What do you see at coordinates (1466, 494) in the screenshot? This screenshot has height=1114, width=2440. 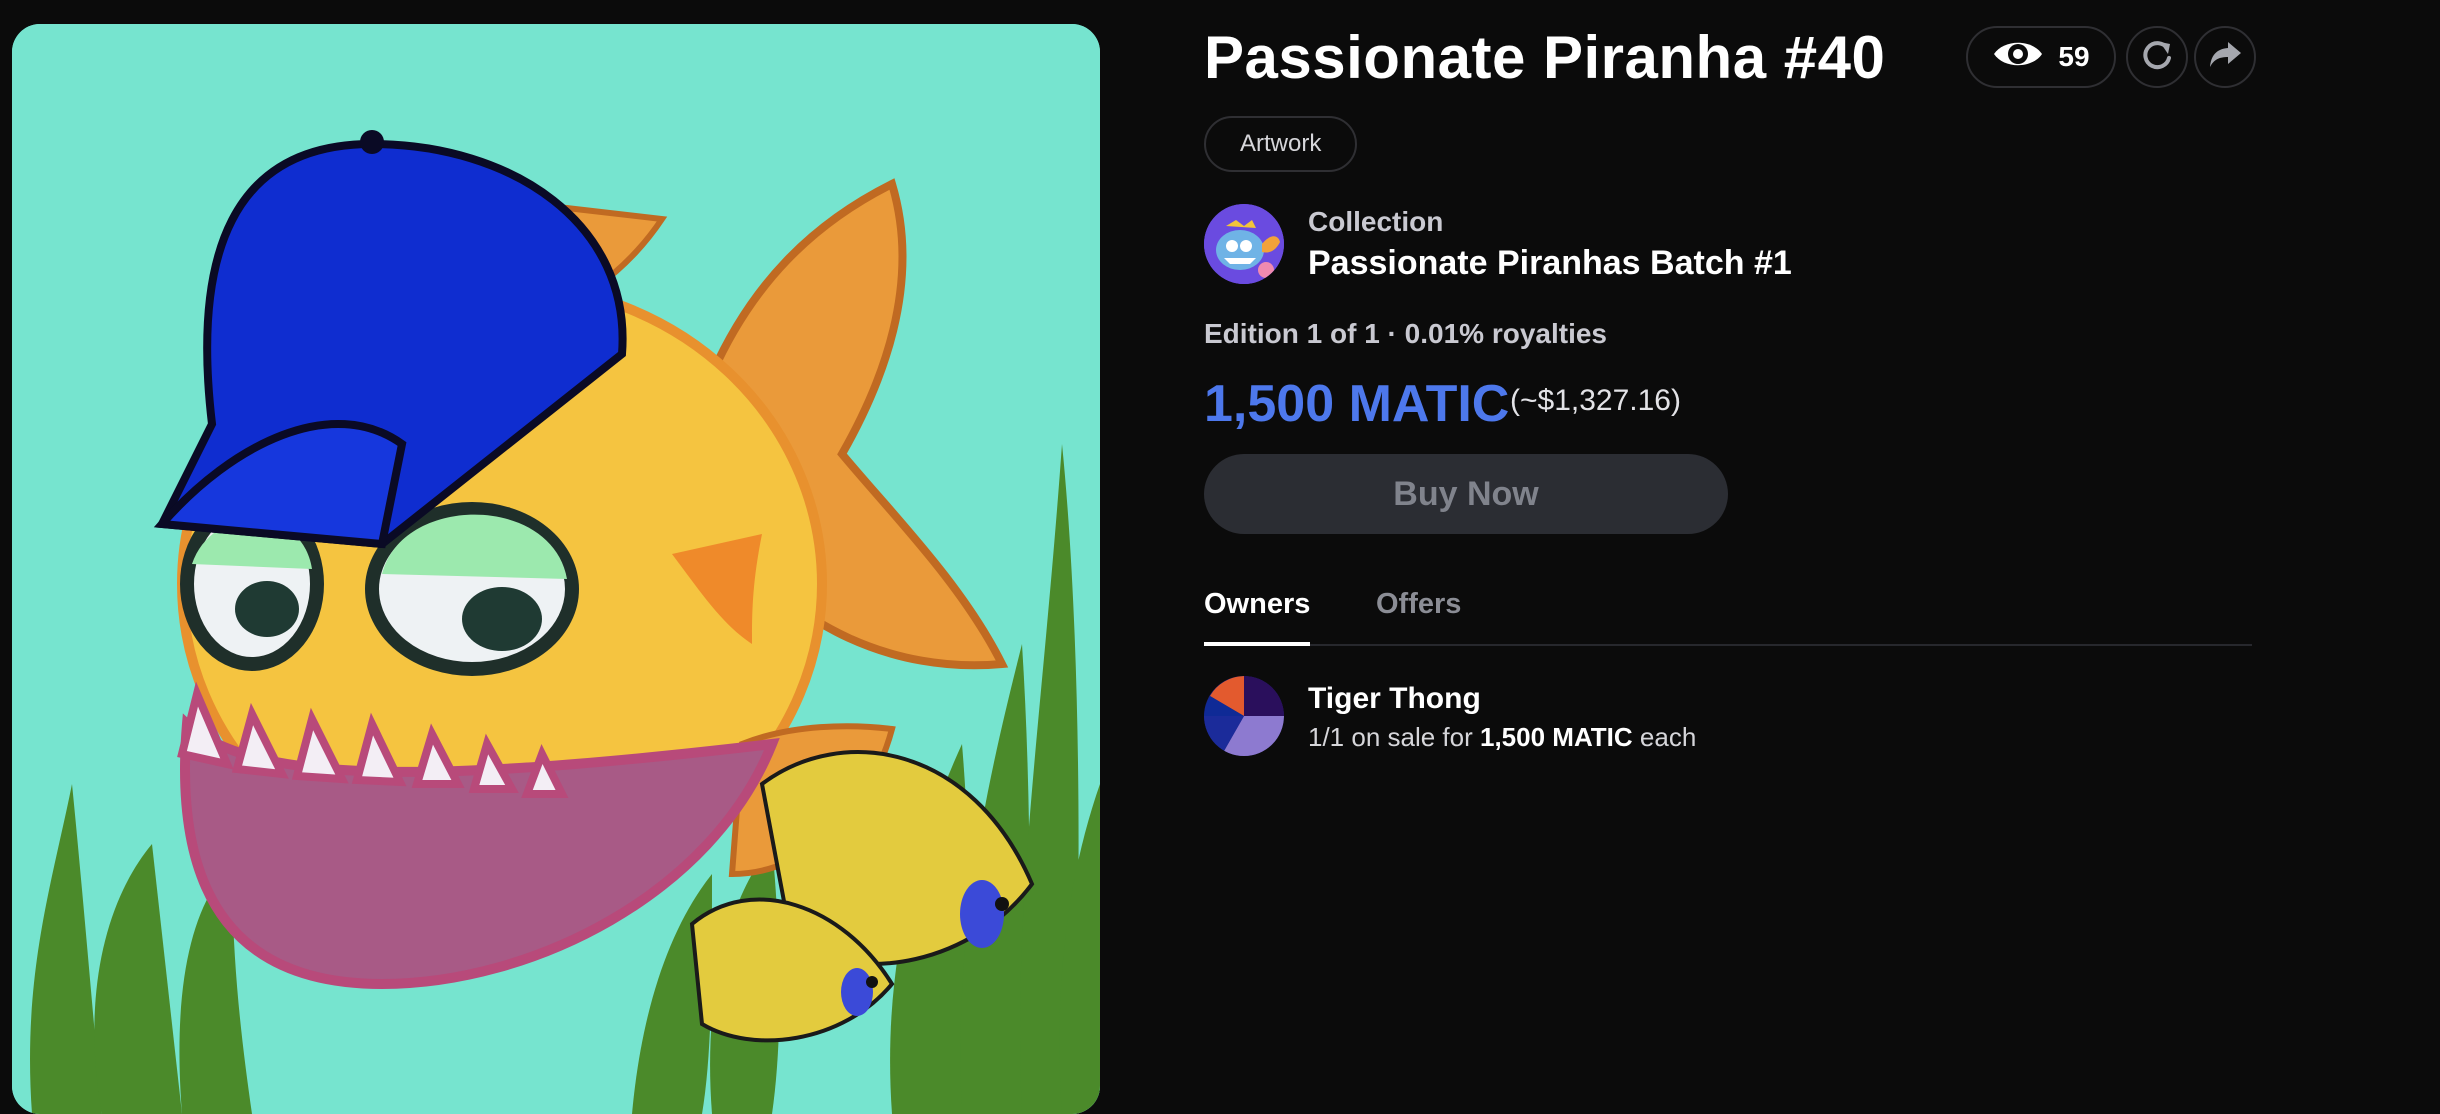 I see `buy-now-button: Buy Now` at bounding box center [1466, 494].